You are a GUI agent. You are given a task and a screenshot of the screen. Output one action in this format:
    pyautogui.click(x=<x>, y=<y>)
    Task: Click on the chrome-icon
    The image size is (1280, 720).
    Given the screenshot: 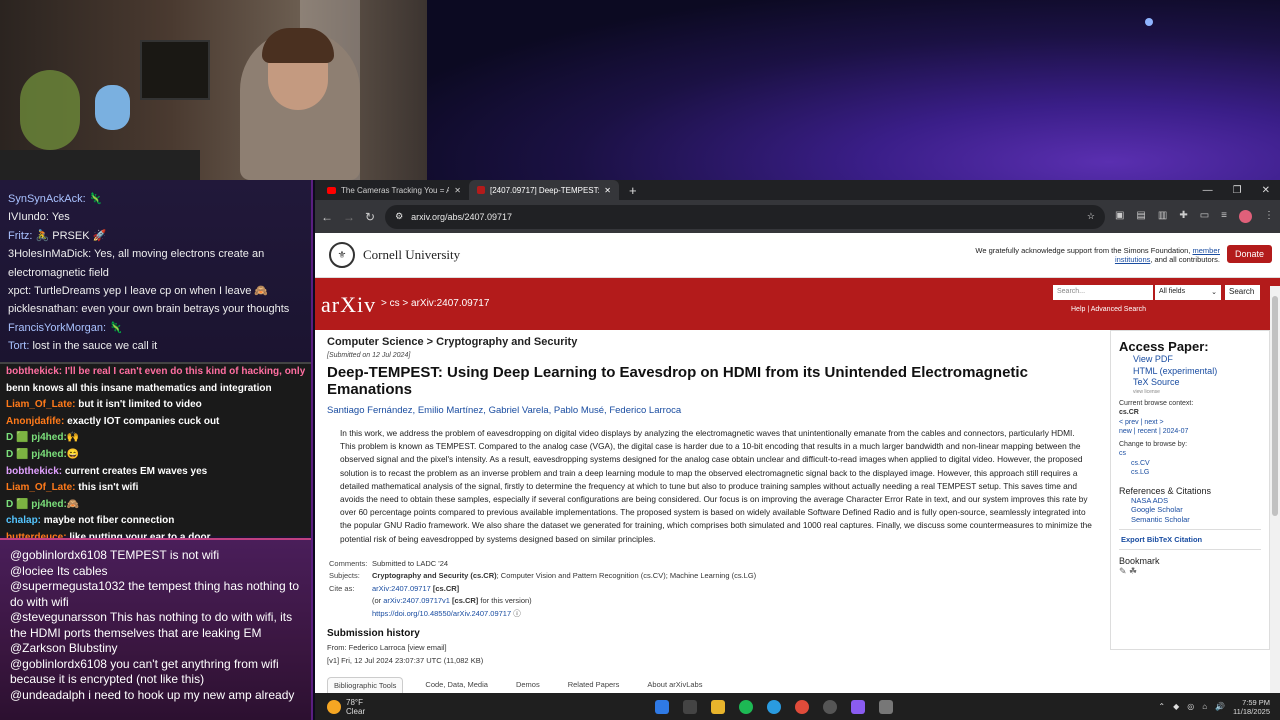 What is the action you would take?
    pyautogui.click(x=802, y=706)
    